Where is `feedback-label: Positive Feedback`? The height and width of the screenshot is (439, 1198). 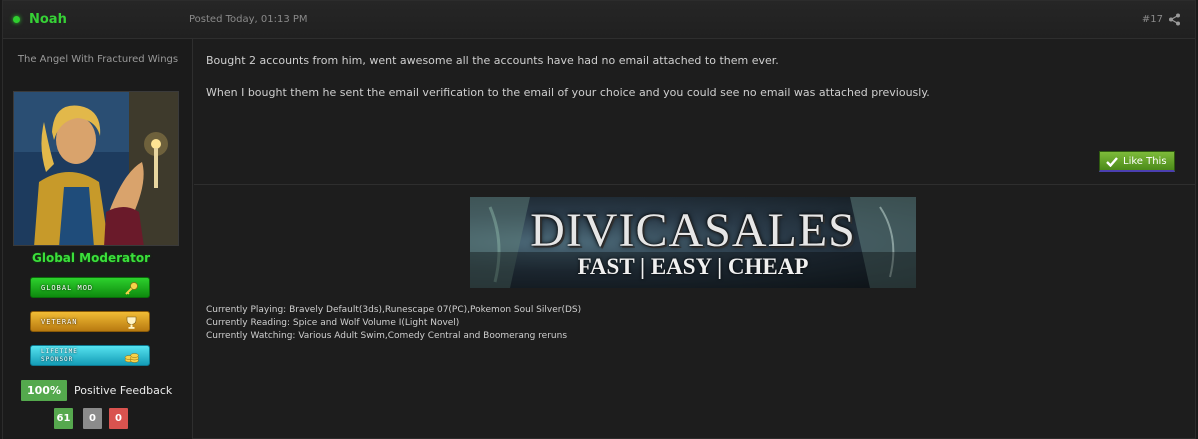 feedback-label: Positive Feedback is located at coordinates (123, 390).